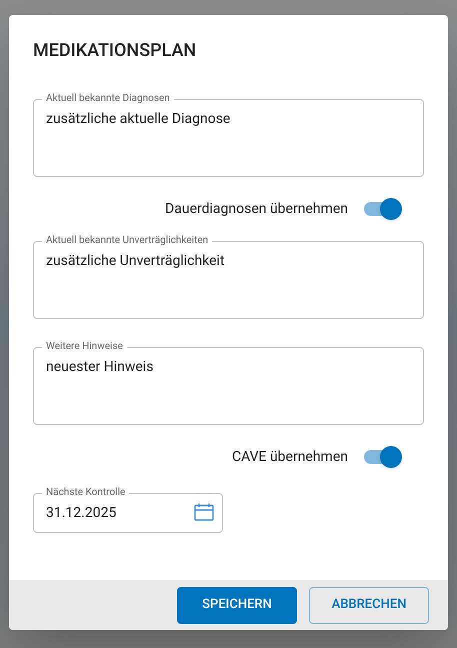  Describe the element at coordinates (204, 512) in the screenshot. I see `calendar-icon` at that location.